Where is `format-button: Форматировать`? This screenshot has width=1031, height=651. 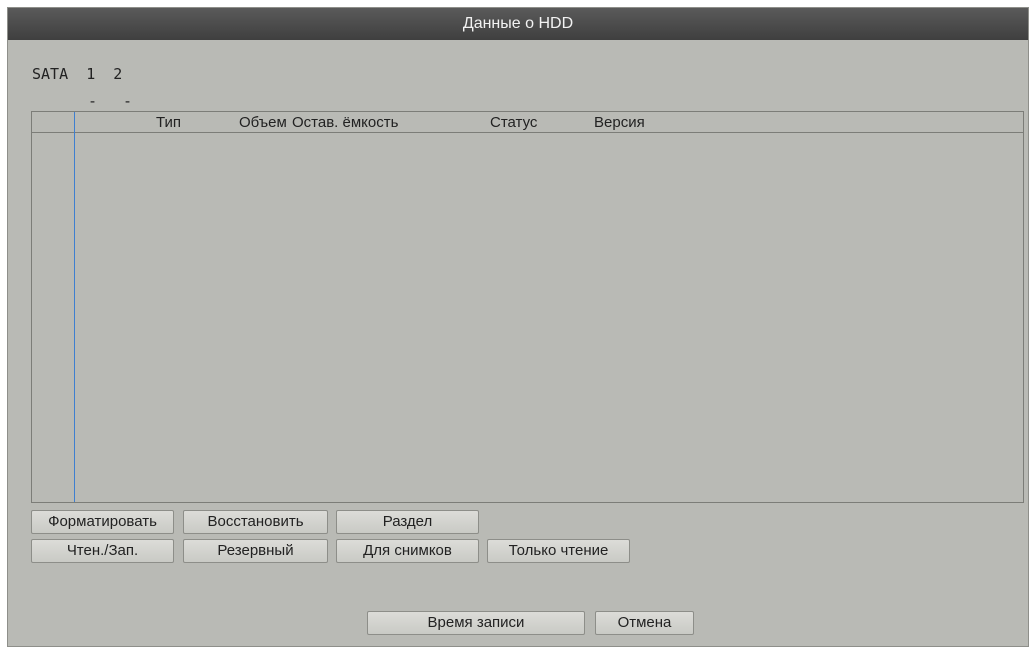 format-button: Форматировать is located at coordinates (102, 522).